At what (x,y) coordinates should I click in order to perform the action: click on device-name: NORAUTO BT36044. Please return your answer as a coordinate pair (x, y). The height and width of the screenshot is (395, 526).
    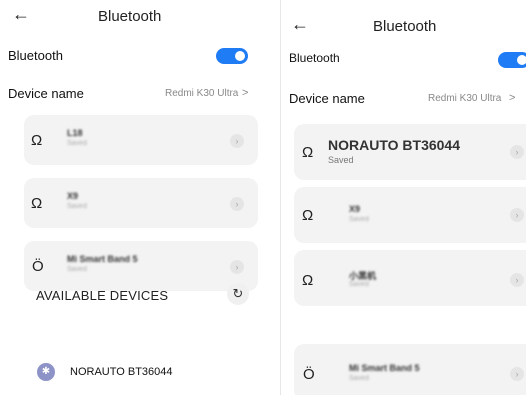
    Looking at the image, I should click on (394, 145).